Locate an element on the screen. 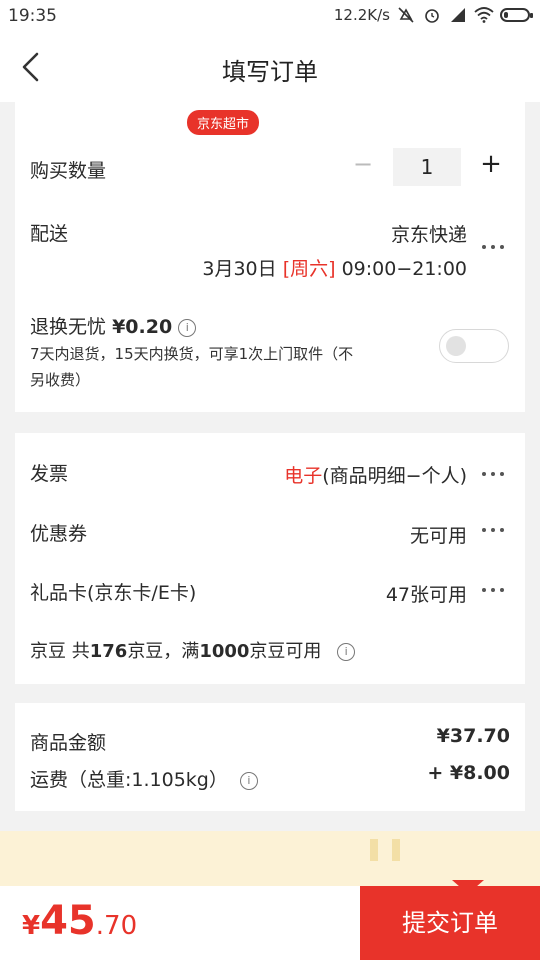 This screenshot has width=540, height=960. status-bar: 19:35 12.2K/s is located at coordinates (270, 16).